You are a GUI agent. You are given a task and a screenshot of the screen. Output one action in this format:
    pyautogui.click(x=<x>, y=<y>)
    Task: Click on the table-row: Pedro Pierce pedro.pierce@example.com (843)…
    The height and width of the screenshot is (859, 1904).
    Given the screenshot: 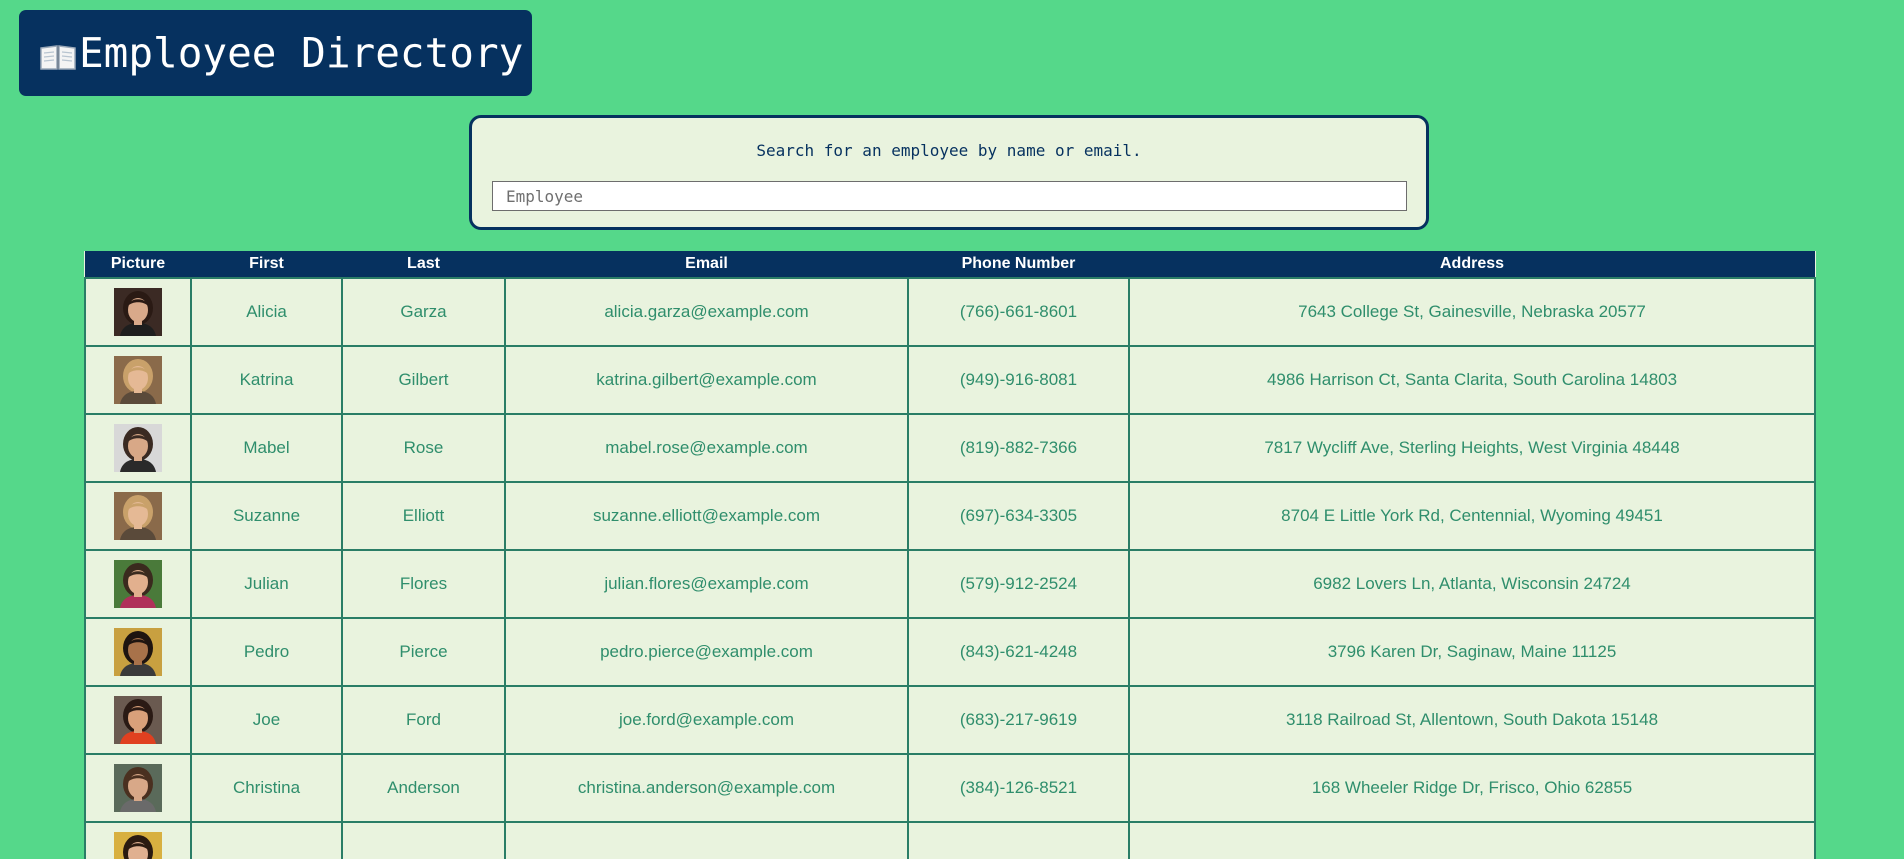 What is the action you would take?
    pyautogui.click(x=950, y=652)
    